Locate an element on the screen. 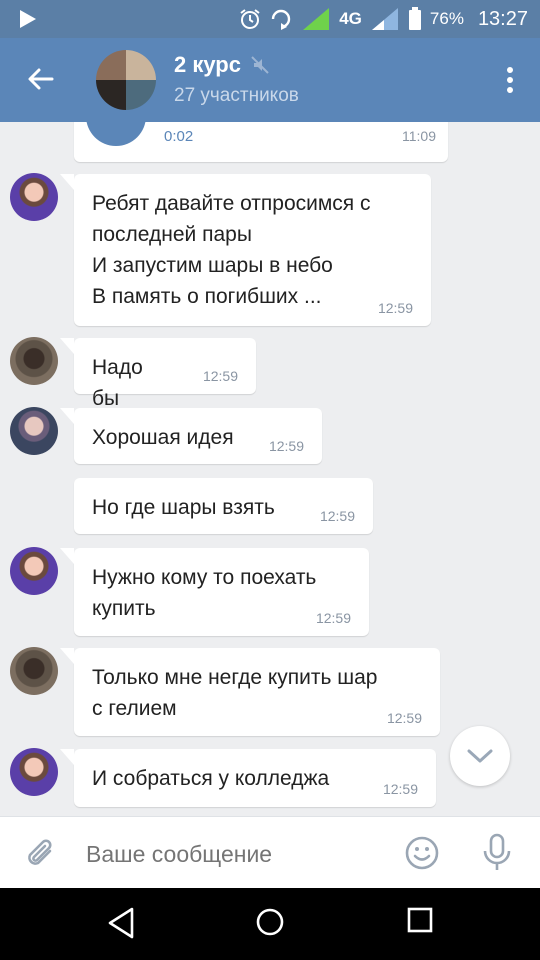 The height and width of the screenshot is (960, 540). more-menu-icon is located at coordinates (510, 80).